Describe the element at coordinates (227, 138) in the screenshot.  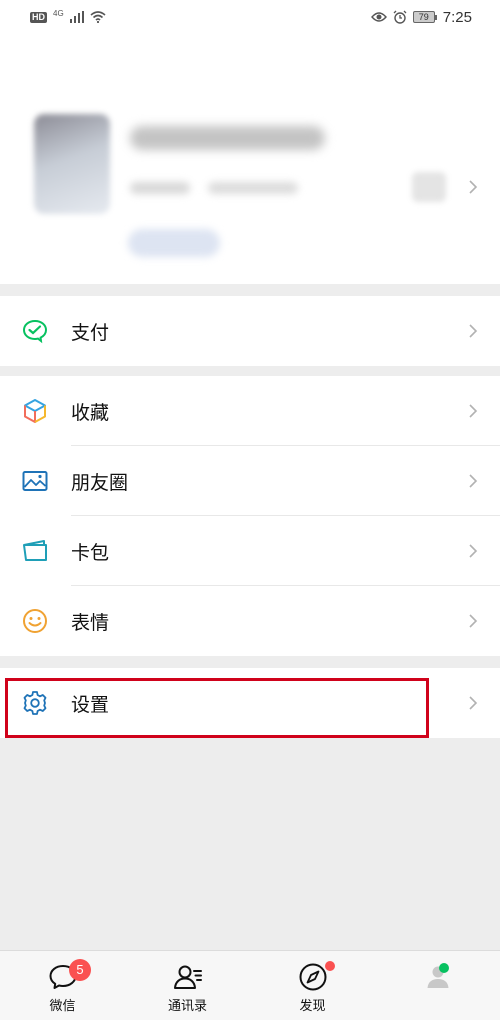
I see `blurred-nickname` at that location.